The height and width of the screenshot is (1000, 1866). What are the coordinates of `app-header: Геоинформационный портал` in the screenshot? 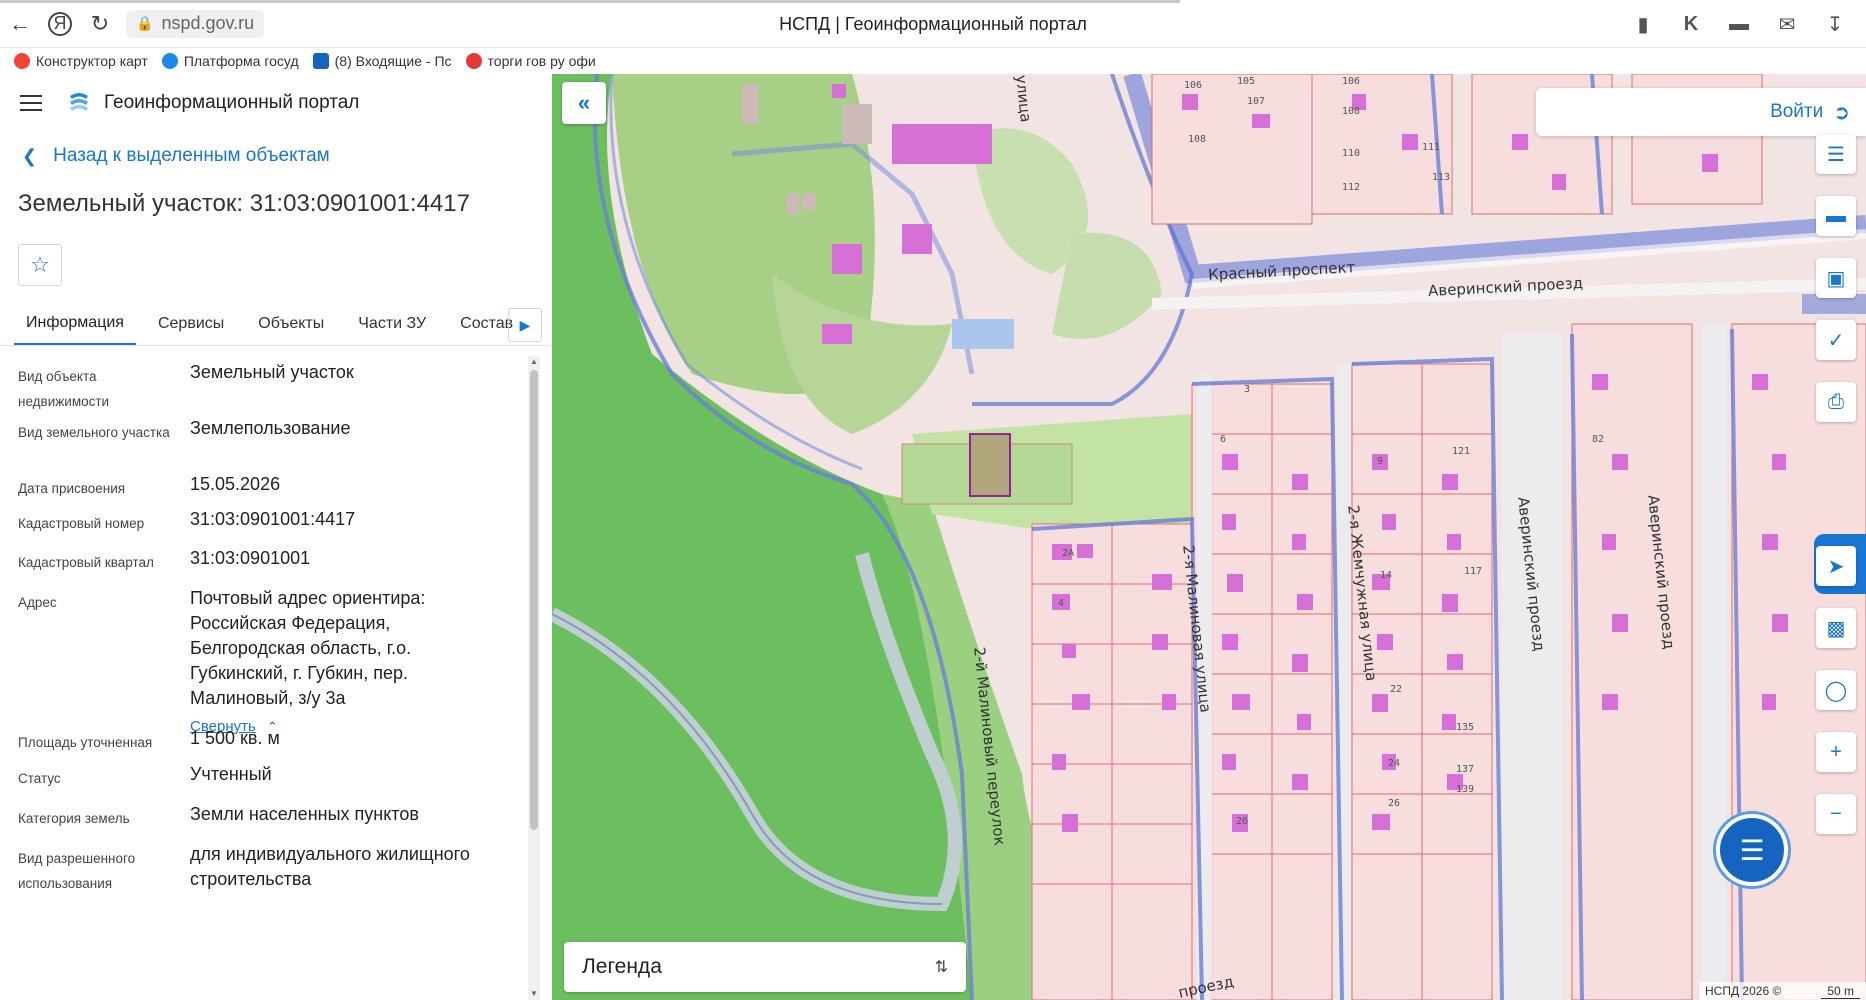 It's located at (276, 103).